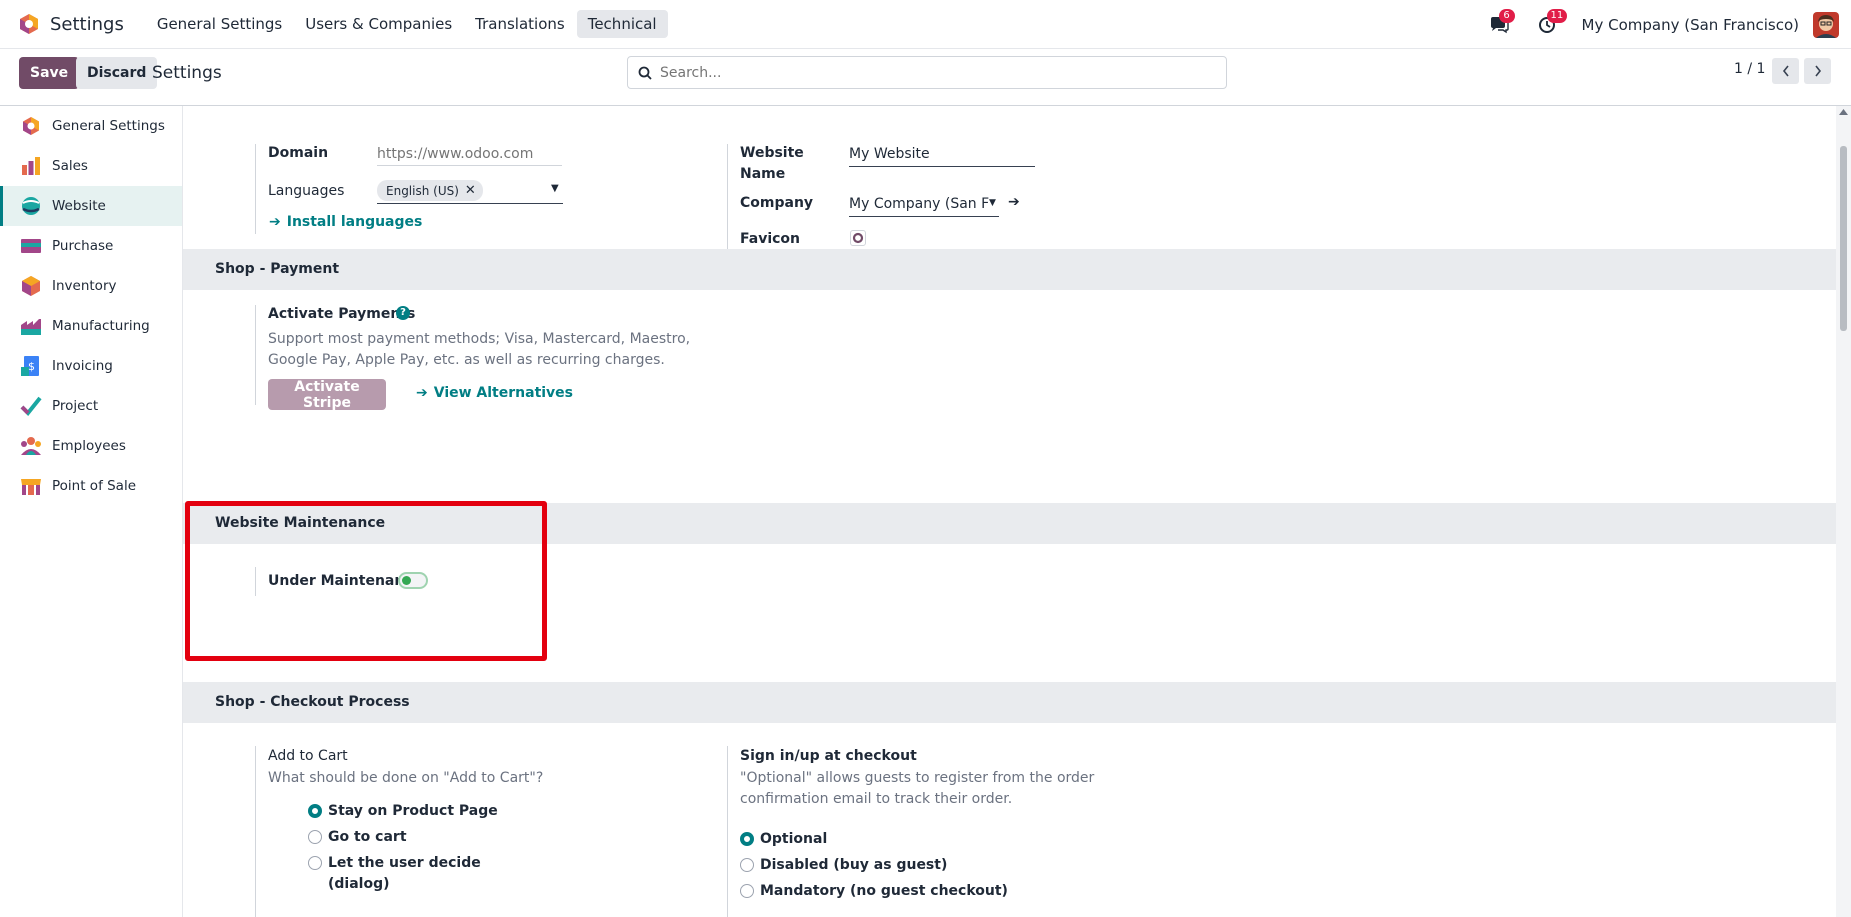 This screenshot has height=917, width=1851. Describe the element at coordinates (930, 72) in the screenshot. I see `search-input` at that location.